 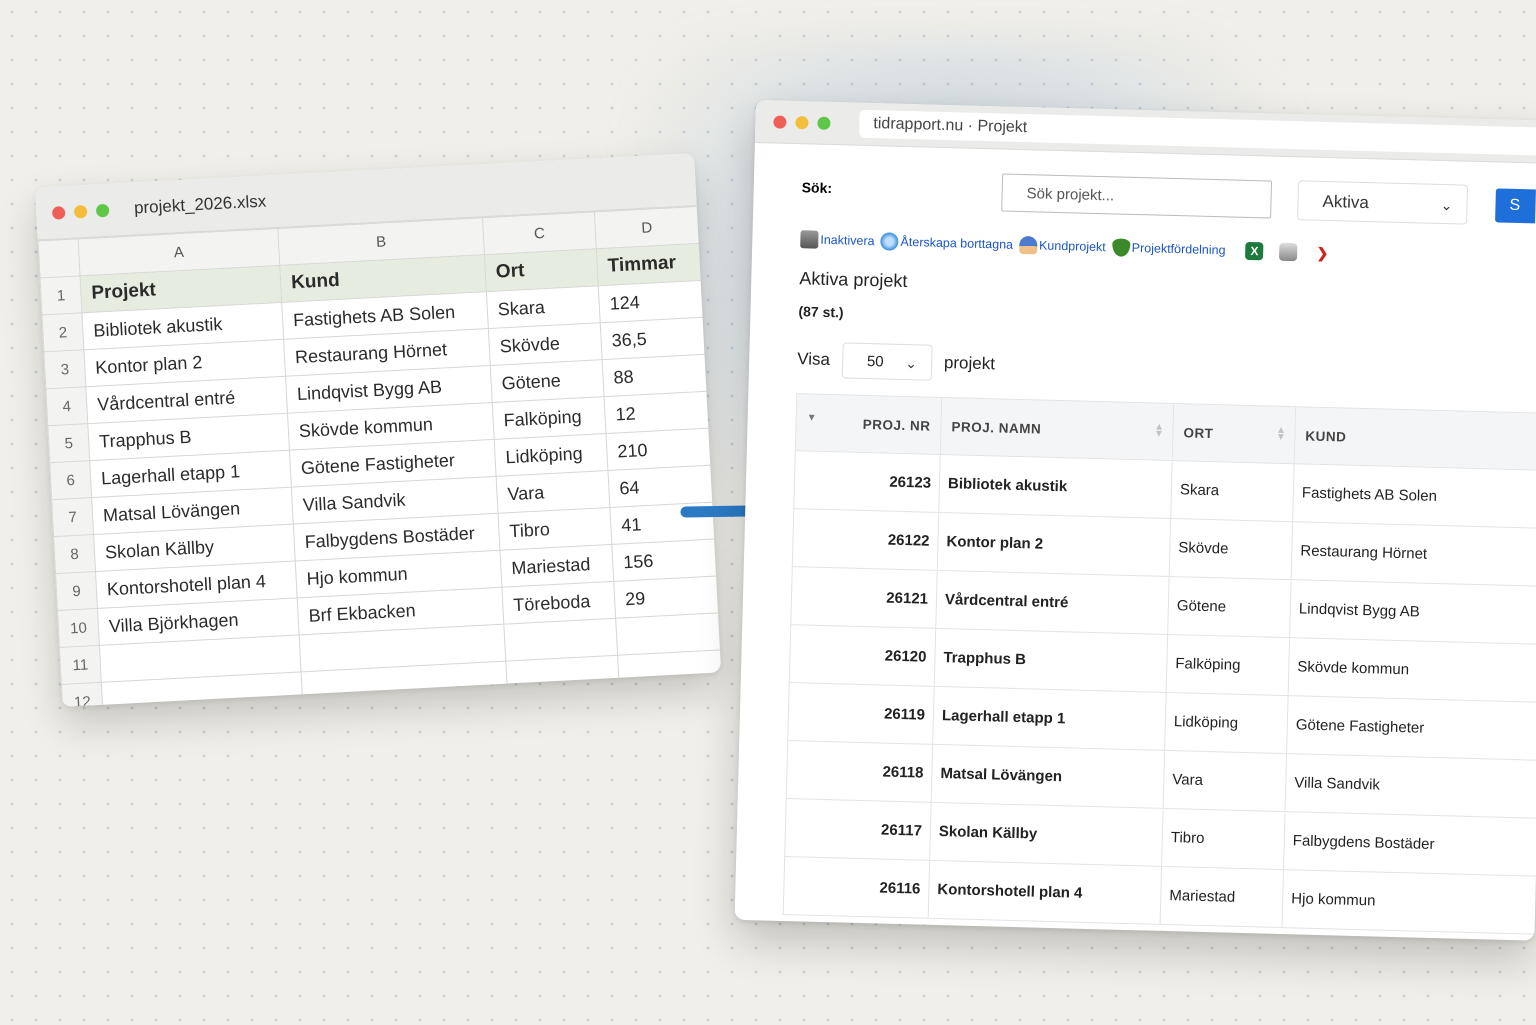 I want to click on spreadsheet-cell: 12, so click(x=656, y=412).